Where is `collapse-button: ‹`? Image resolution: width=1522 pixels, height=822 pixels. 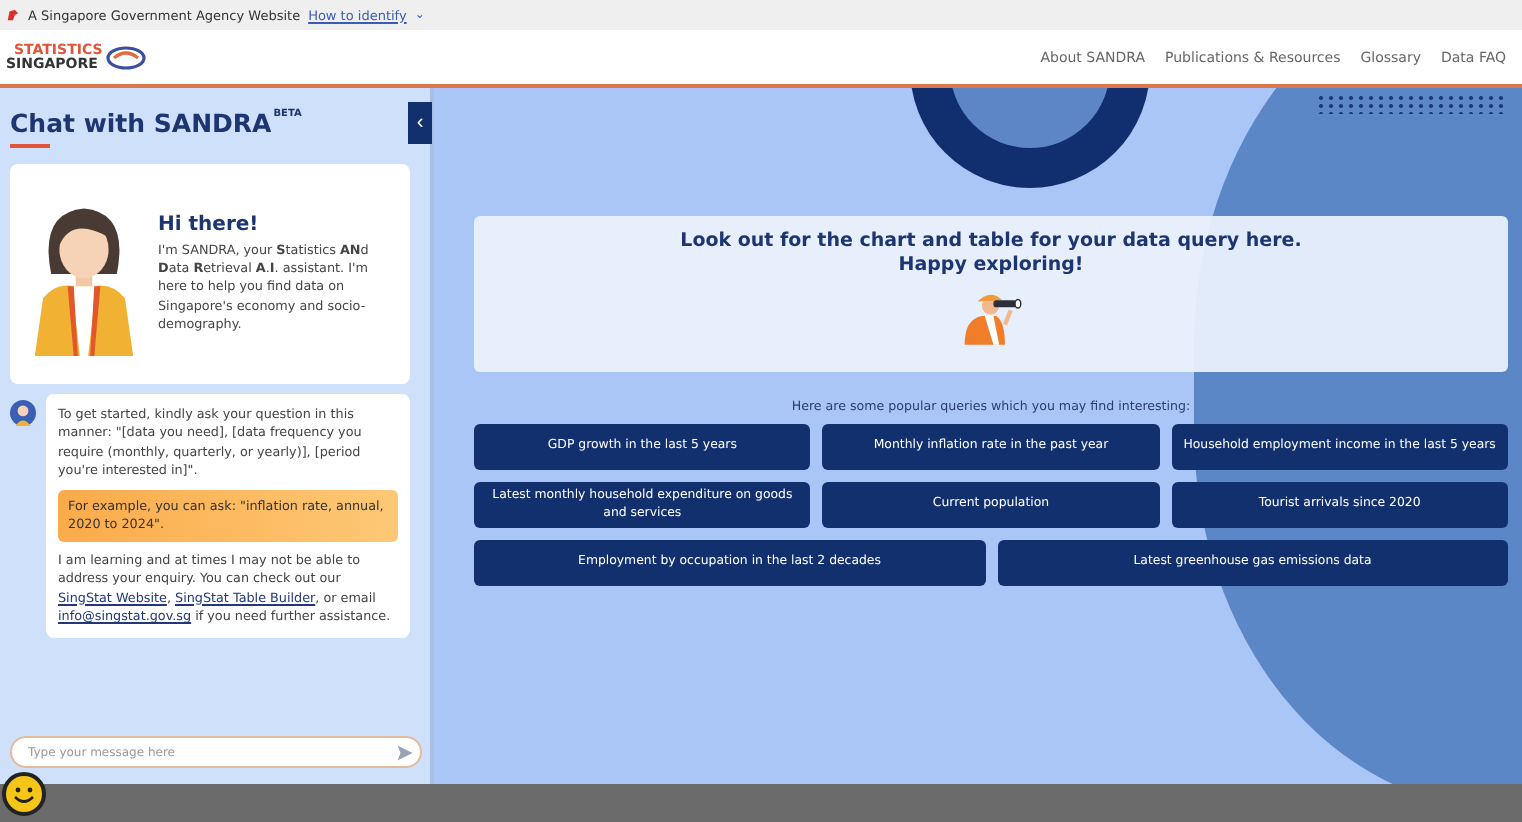
collapse-button: ‹ is located at coordinates (420, 123).